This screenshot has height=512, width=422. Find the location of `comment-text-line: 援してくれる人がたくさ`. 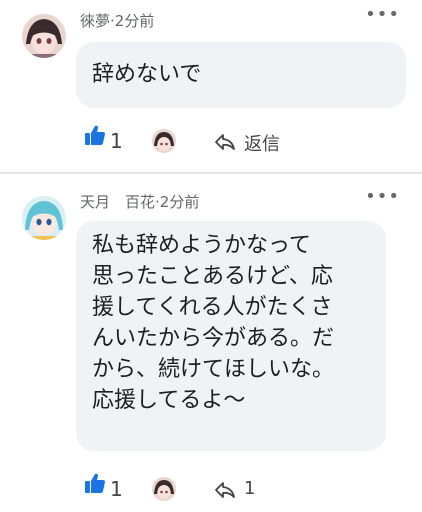

comment-text-line: 援してくれる人がたくさ is located at coordinates (212, 307).